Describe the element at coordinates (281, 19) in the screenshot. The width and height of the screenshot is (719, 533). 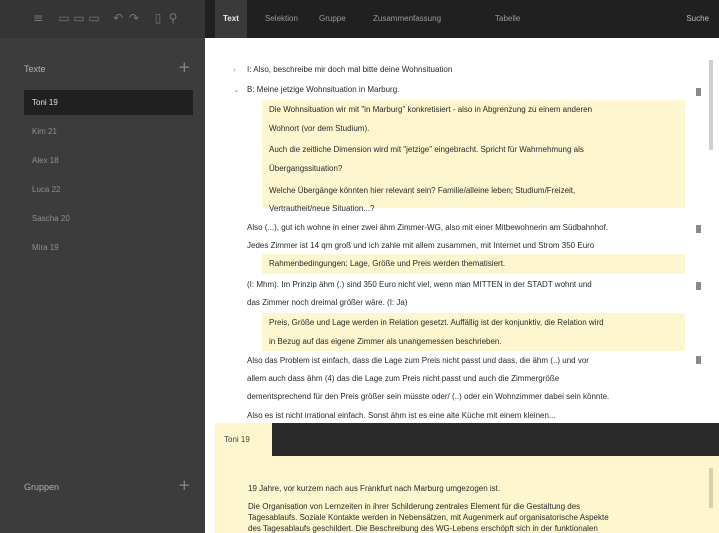
I see `tab-selektion: Selektion` at that location.